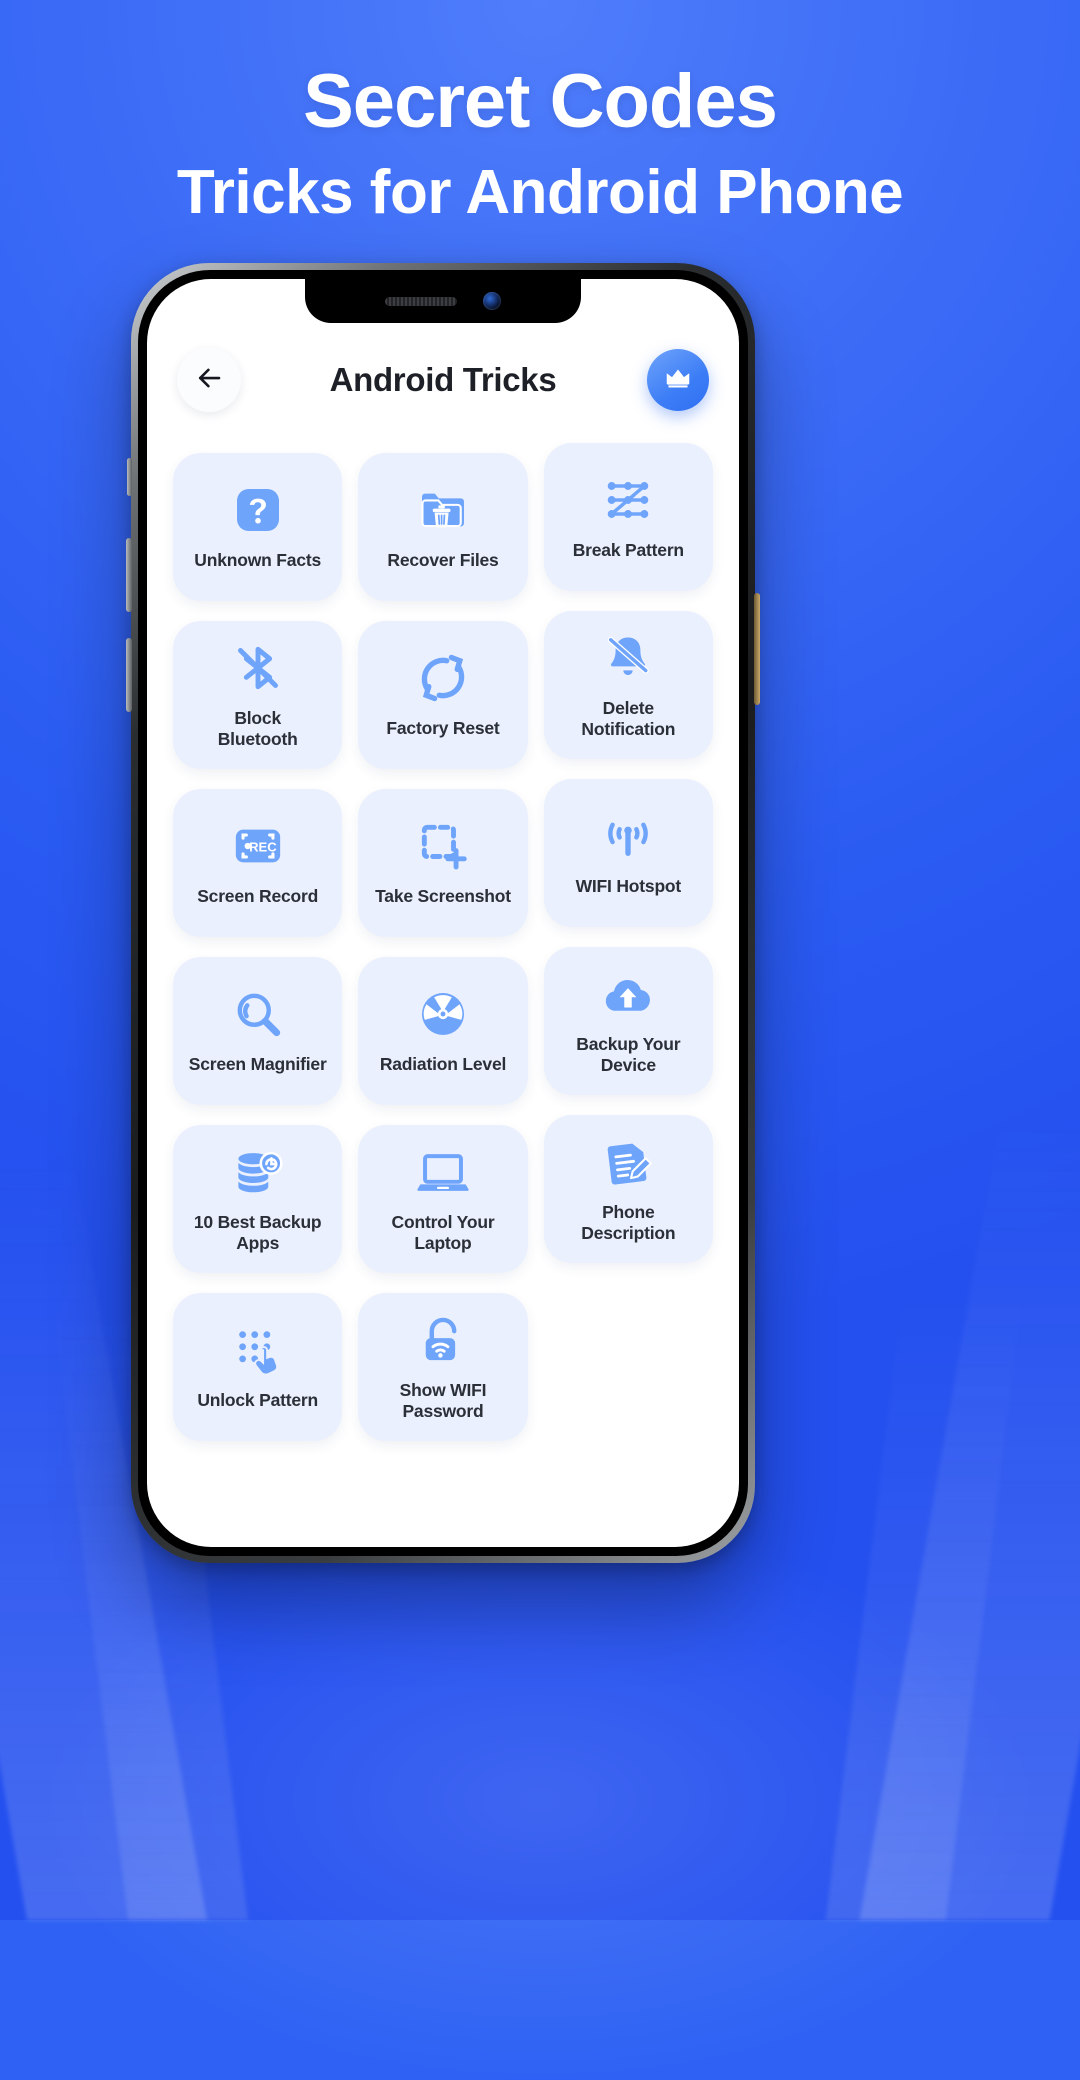  Describe the element at coordinates (129, 575) in the screenshot. I see `phone-volume-up-button` at that location.